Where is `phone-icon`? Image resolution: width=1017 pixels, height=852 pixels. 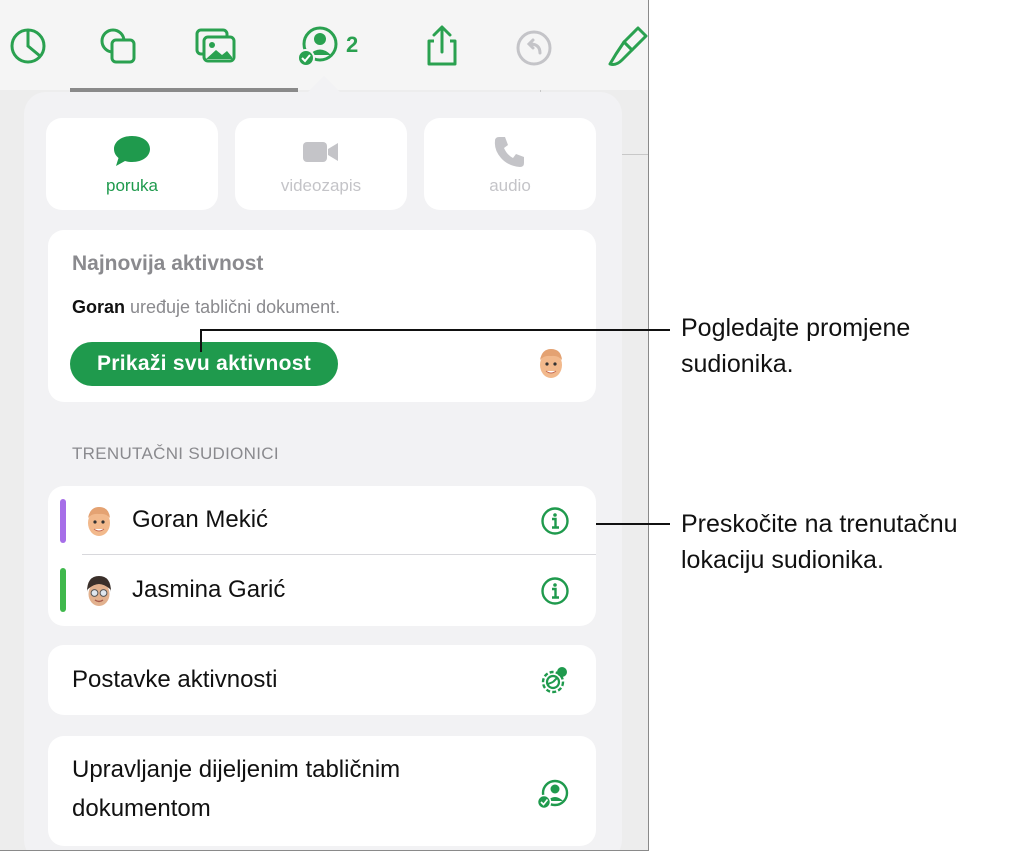
phone-icon is located at coordinates (509, 152).